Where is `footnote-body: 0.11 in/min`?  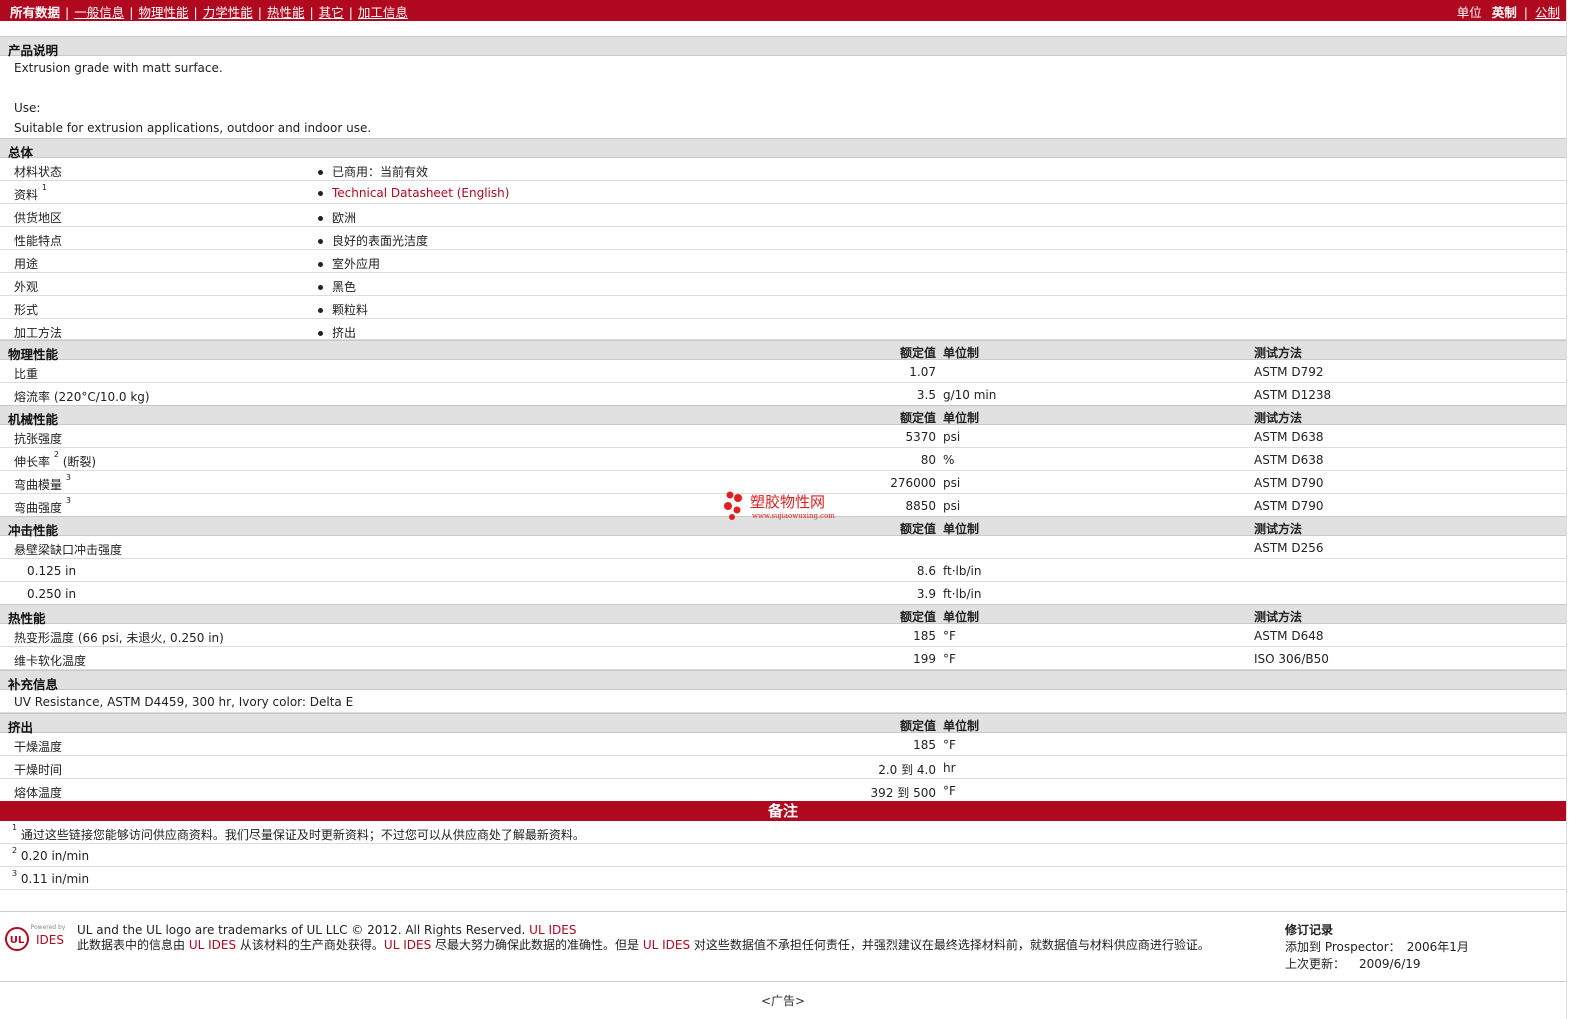
footnote-body: 0.11 in/min is located at coordinates (55, 879).